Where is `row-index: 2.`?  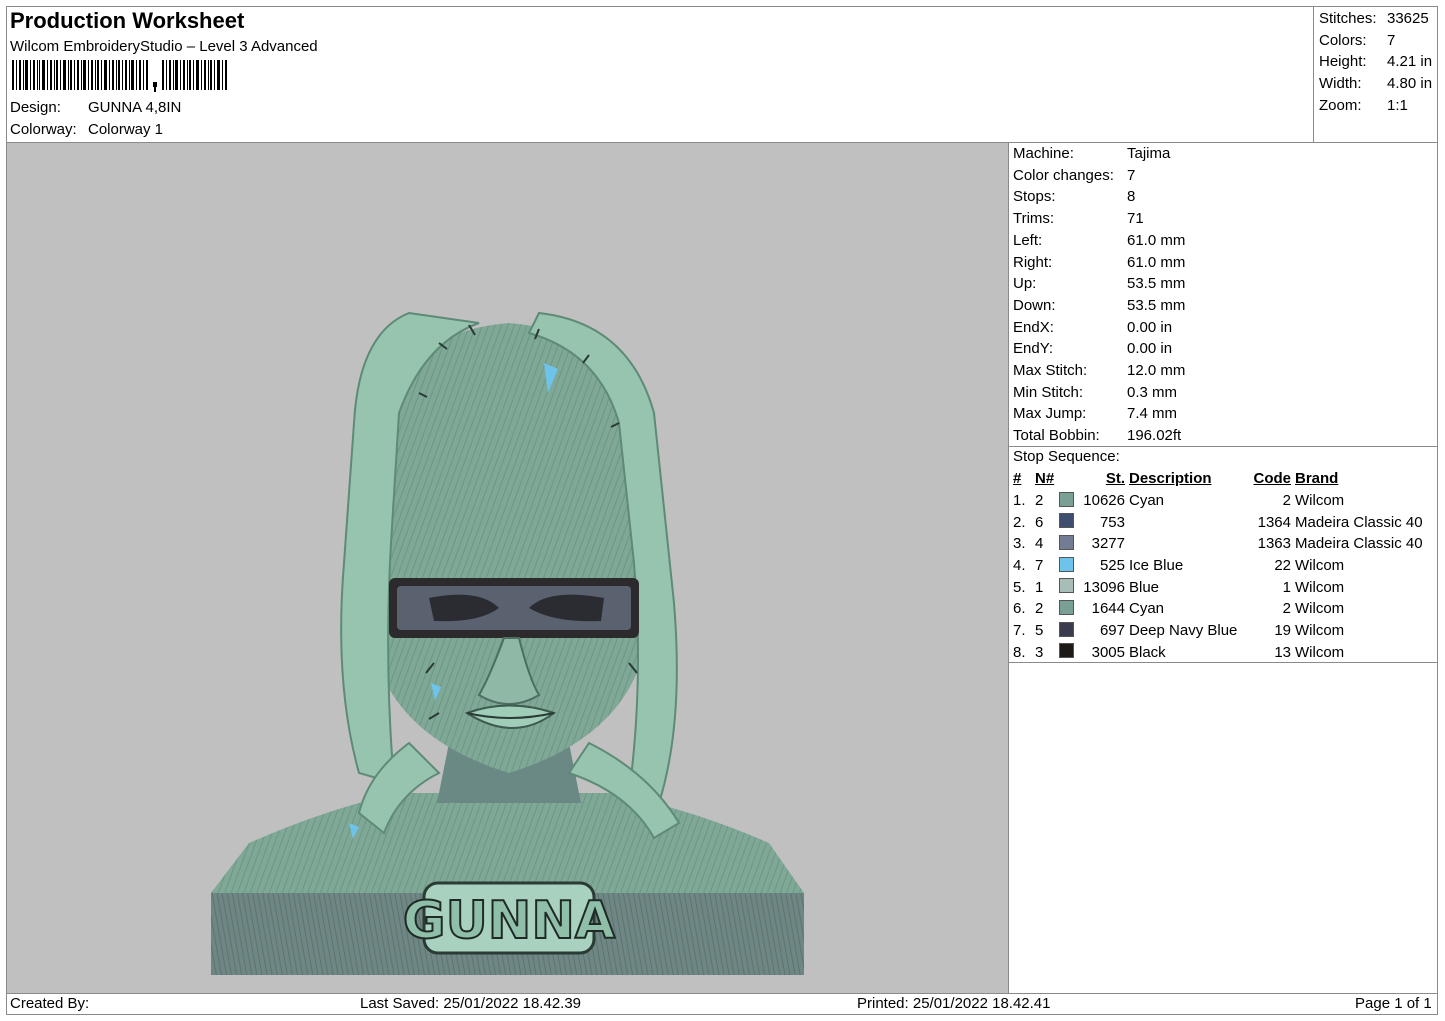
row-index: 2. is located at coordinates (1019, 522).